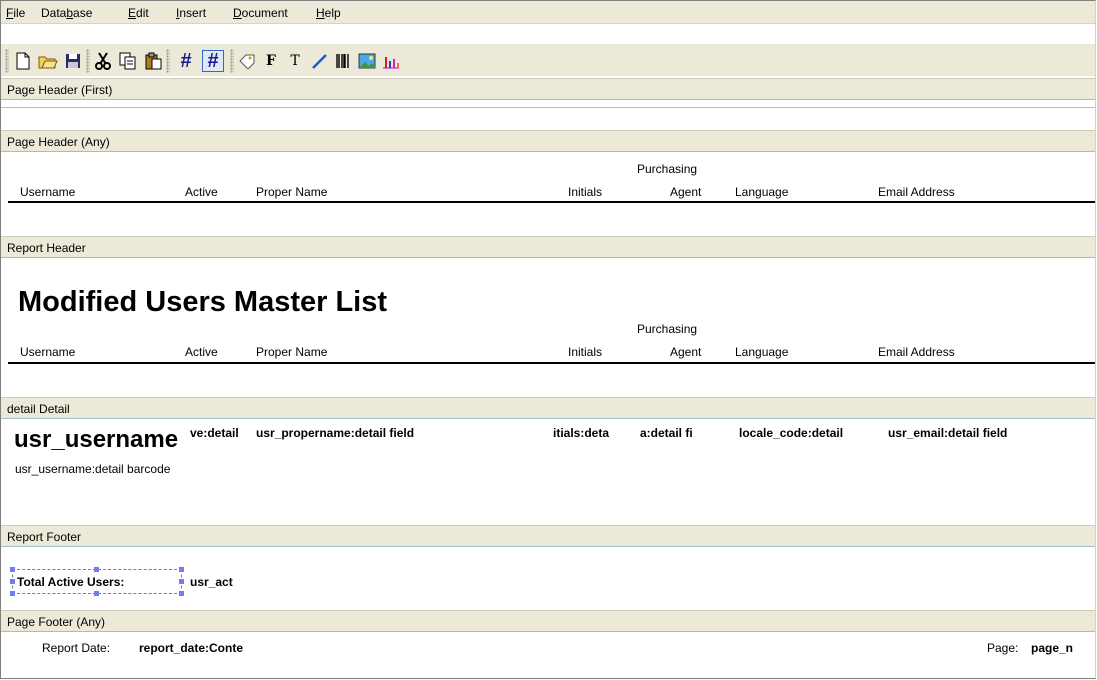 Image resolution: width=1097 pixels, height=680 pixels. I want to click on field-usr-initials: itials:deta, so click(589, 433).